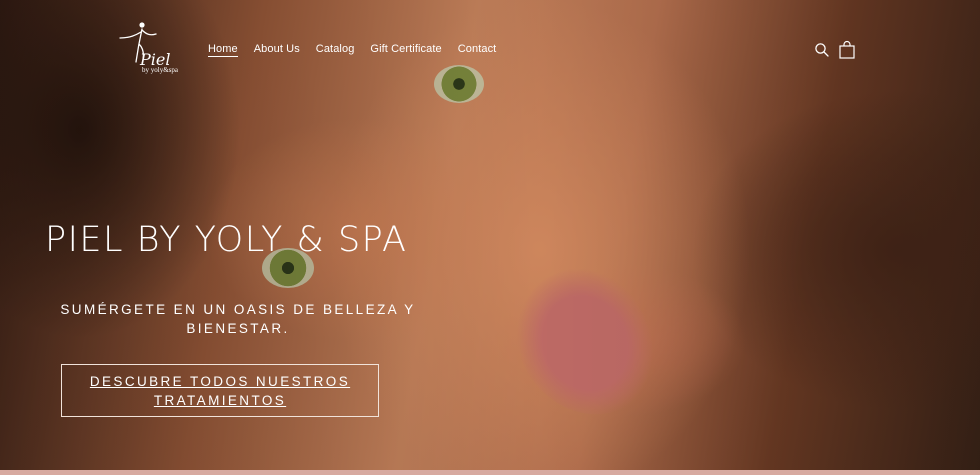  Describe the element at coordinates (477, 50) in the screenshot. I see `nav-item-contact: Contact` at that location.